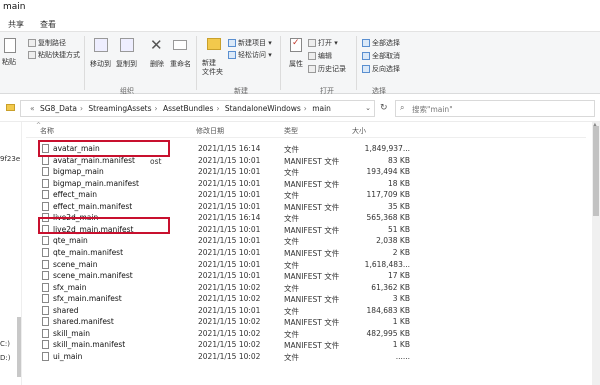 This screenshot has width=600, height=385. What do you see at coordinates (104, 148) in the screenshot?
I see `highlight-box-avatar-main` at bounding box center [104, 148].